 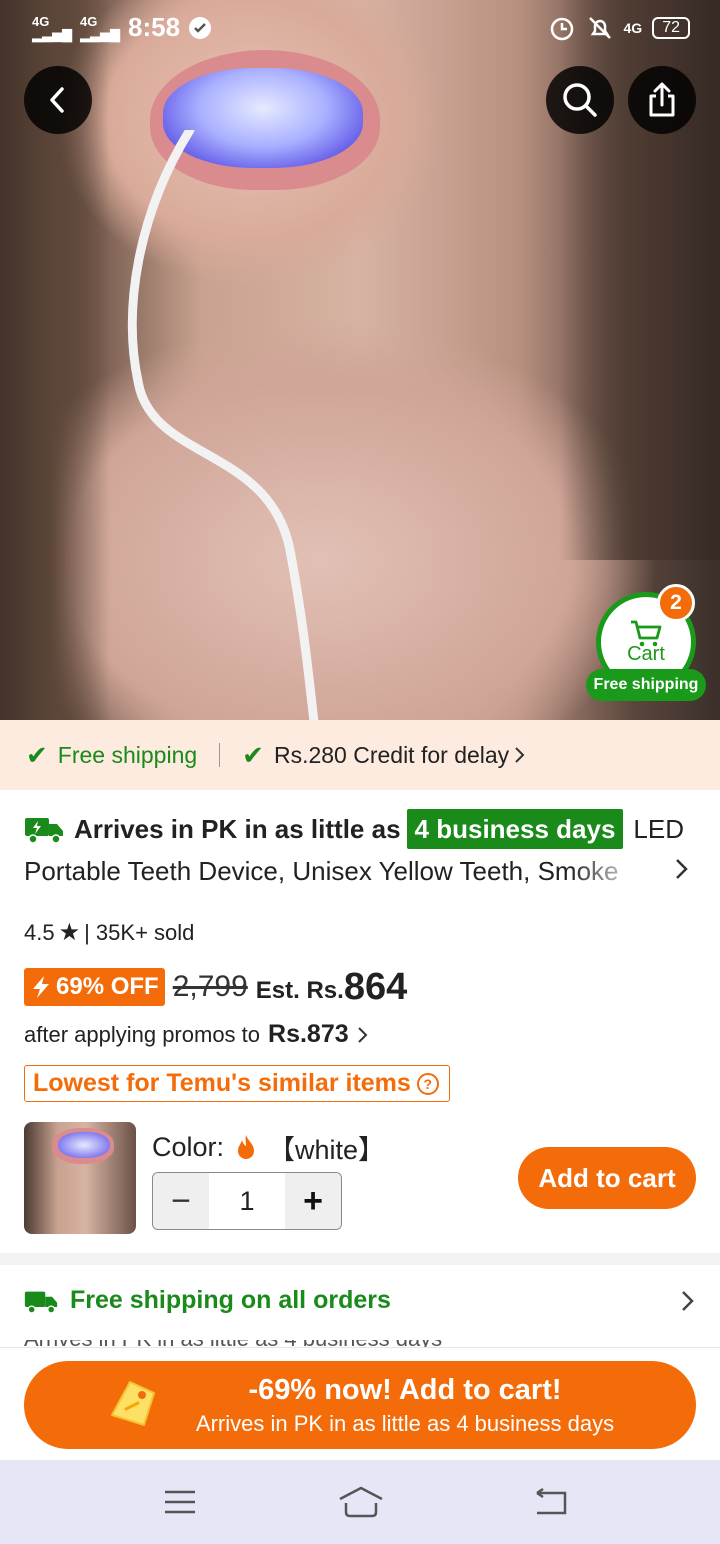 I want to click on discount-text: 69% OFF, so click(x=107, y=986).